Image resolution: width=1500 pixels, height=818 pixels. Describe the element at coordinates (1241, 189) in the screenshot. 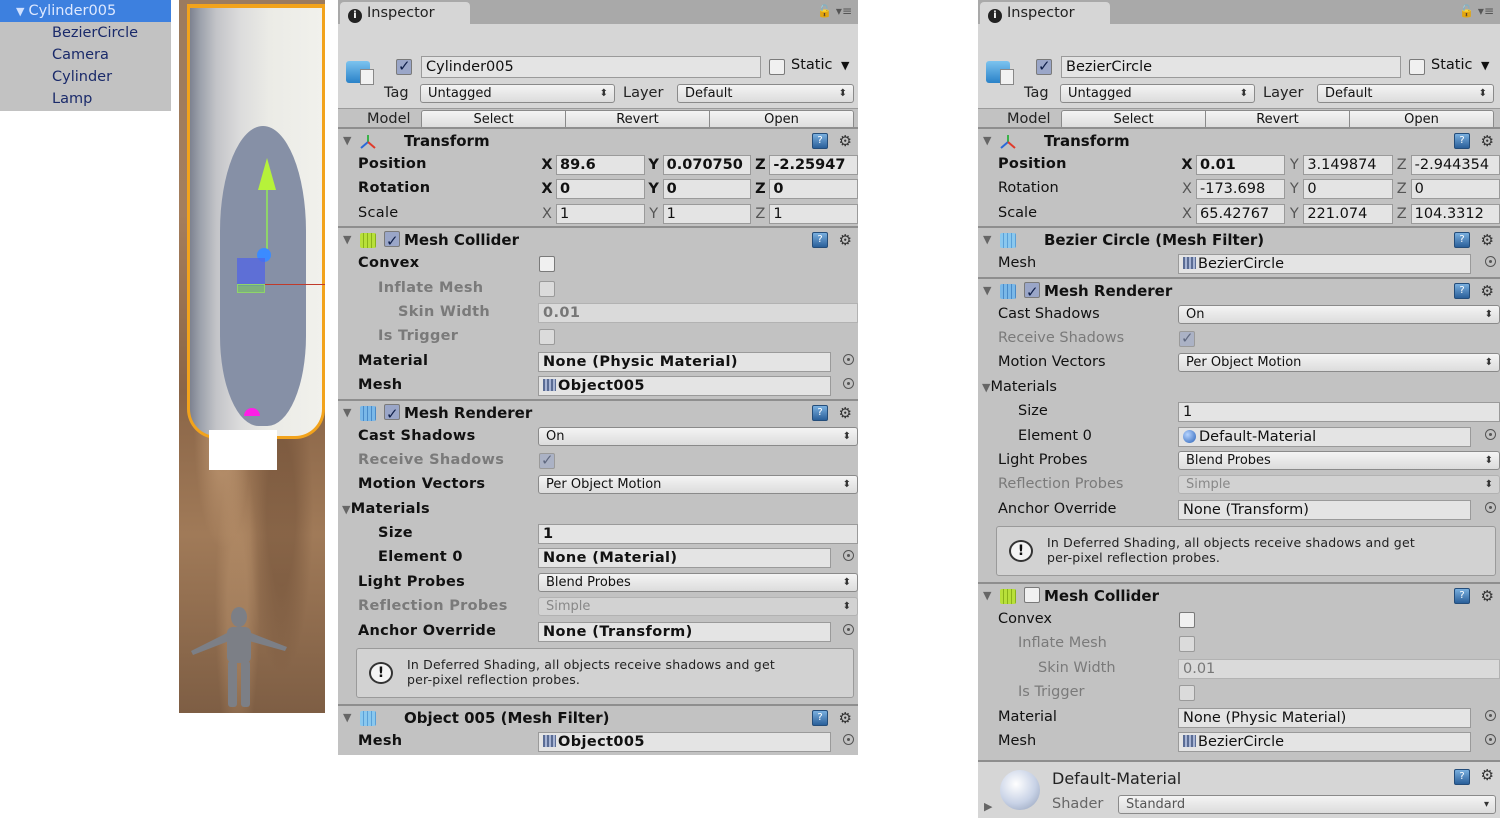

I see `rotation-x-input: -173.698` at that location.